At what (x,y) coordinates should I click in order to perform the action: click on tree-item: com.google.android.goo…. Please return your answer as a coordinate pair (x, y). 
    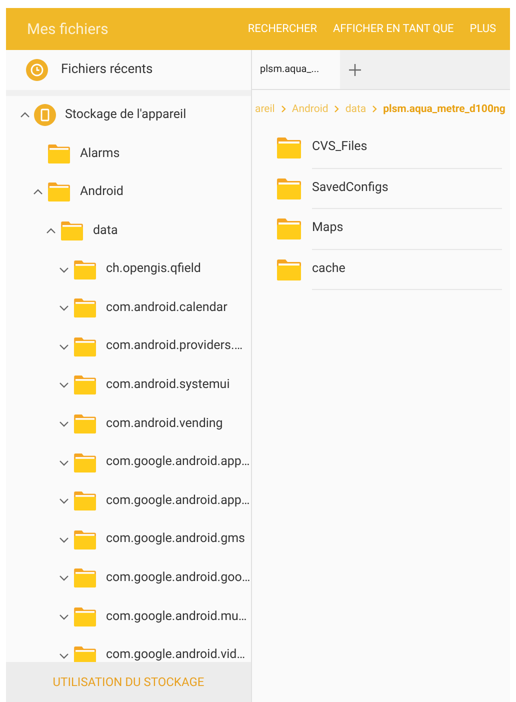
    Looking at the image, I should click on (128, 578).